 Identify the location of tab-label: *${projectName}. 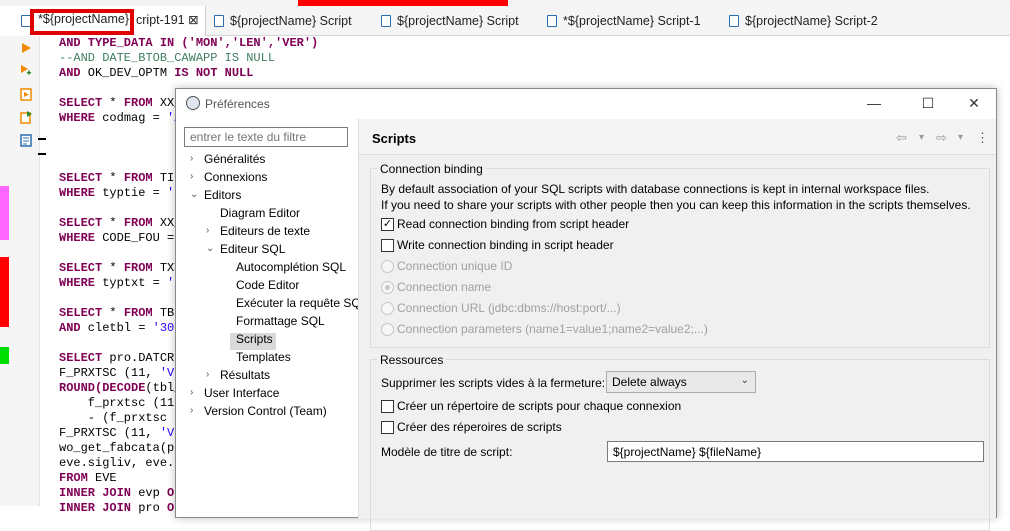
(84, 19).